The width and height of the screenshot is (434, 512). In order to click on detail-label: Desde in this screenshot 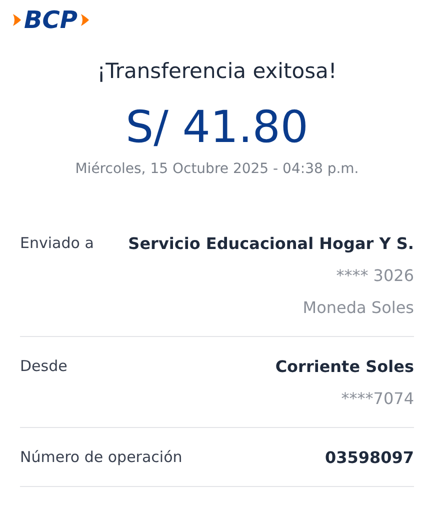, I will do `click(44, 366)`.